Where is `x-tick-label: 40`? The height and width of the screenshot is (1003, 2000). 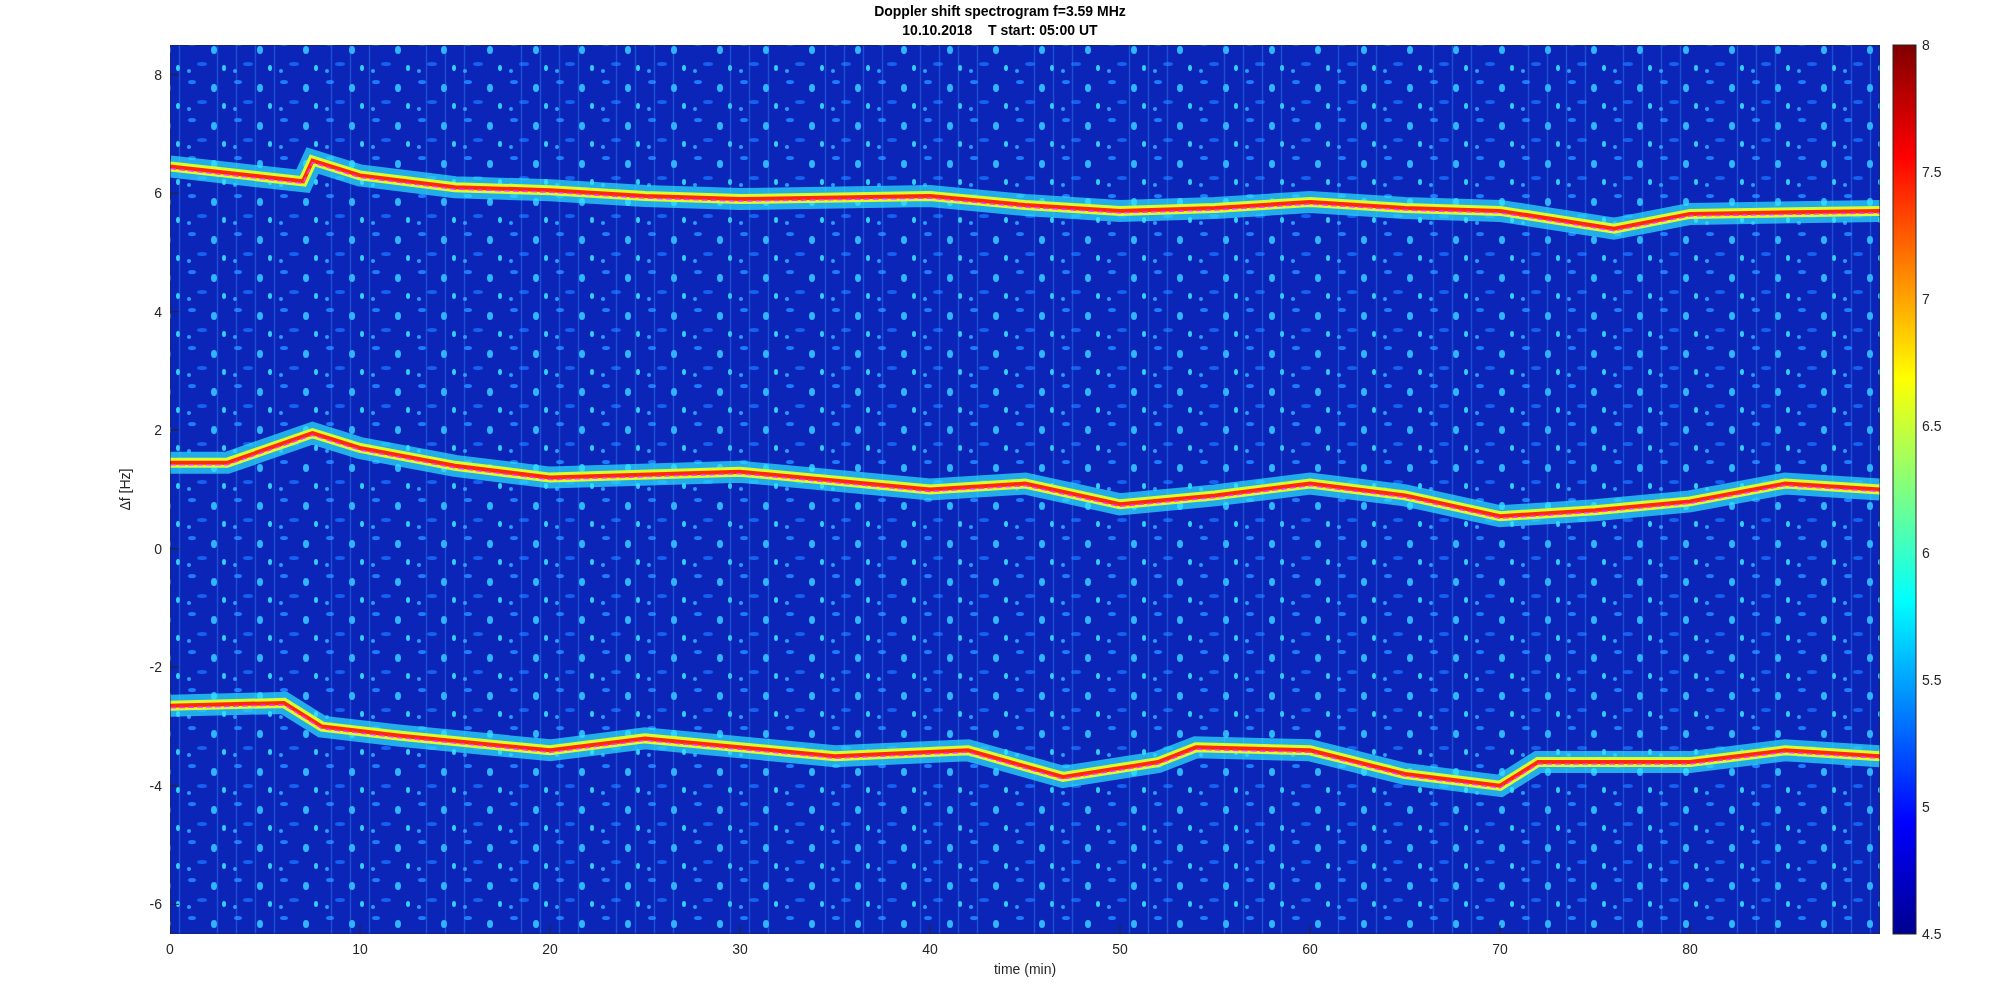
x-tick-label: 40 is located at coordinates (930, 949).